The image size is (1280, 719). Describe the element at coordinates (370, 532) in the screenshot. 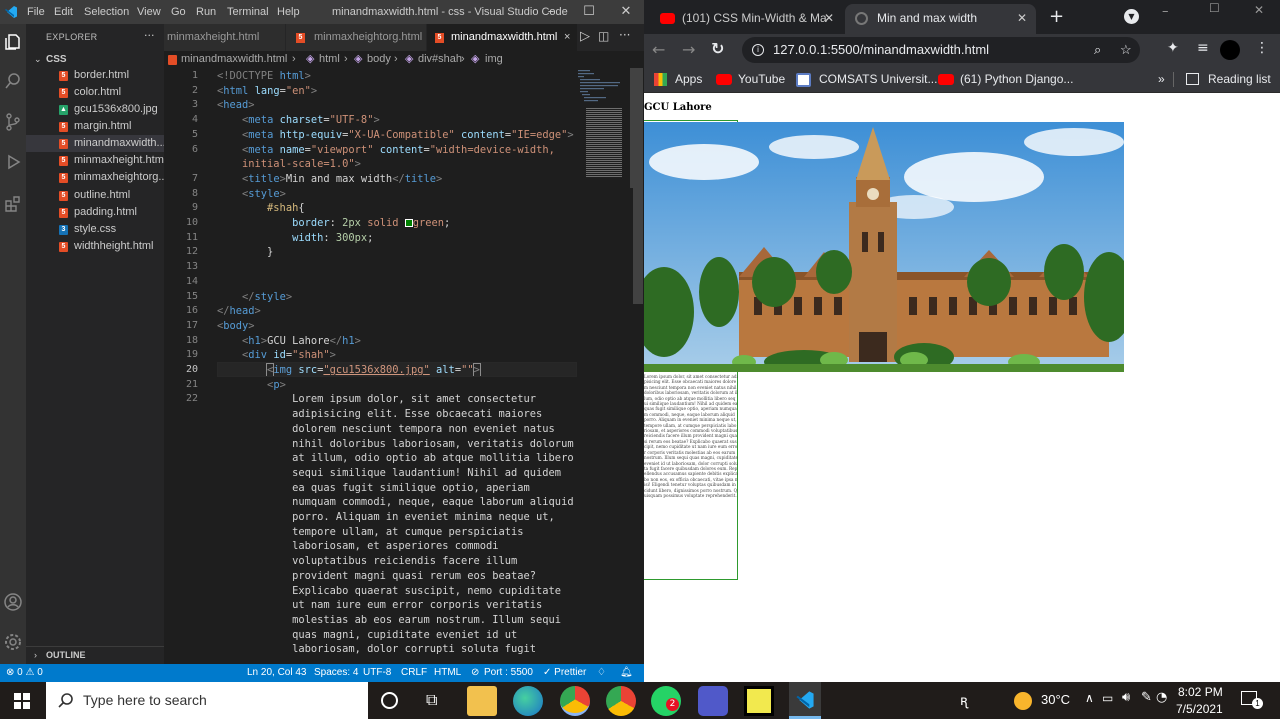

I see `code-line: tempore ullam, at cumque perspiciatis` at that location.